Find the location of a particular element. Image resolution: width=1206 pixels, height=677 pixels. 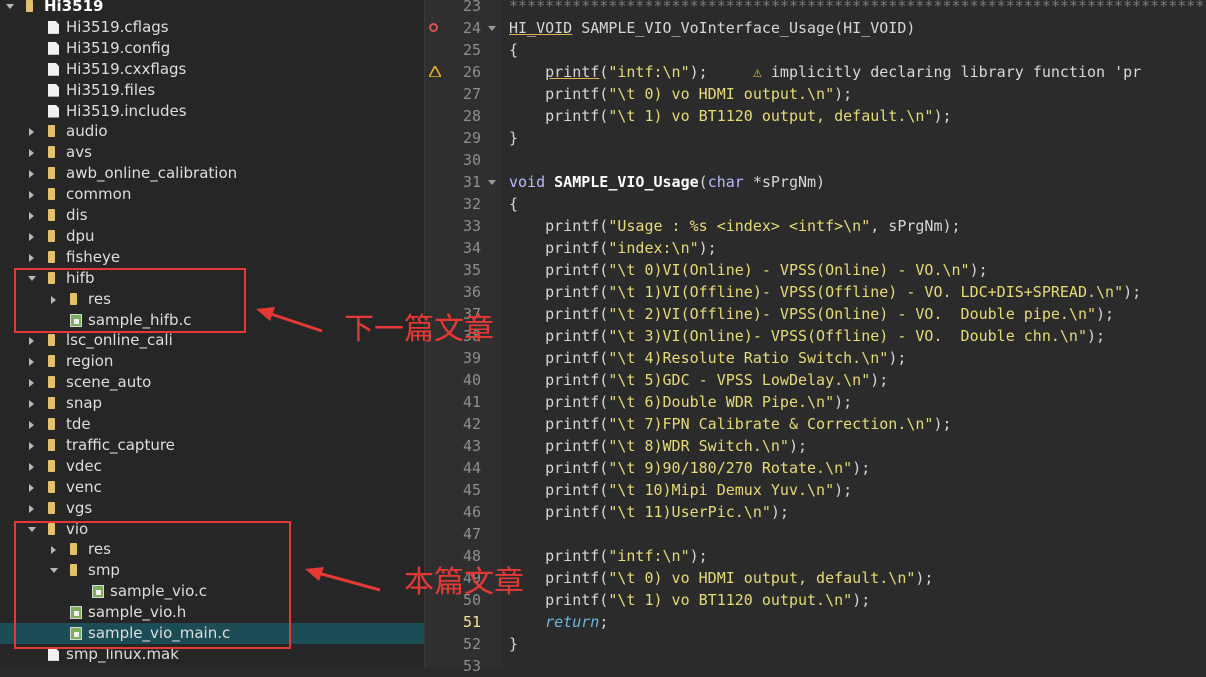

annotation-this-article: 本篇文章 is located at coordinates (464, 582).